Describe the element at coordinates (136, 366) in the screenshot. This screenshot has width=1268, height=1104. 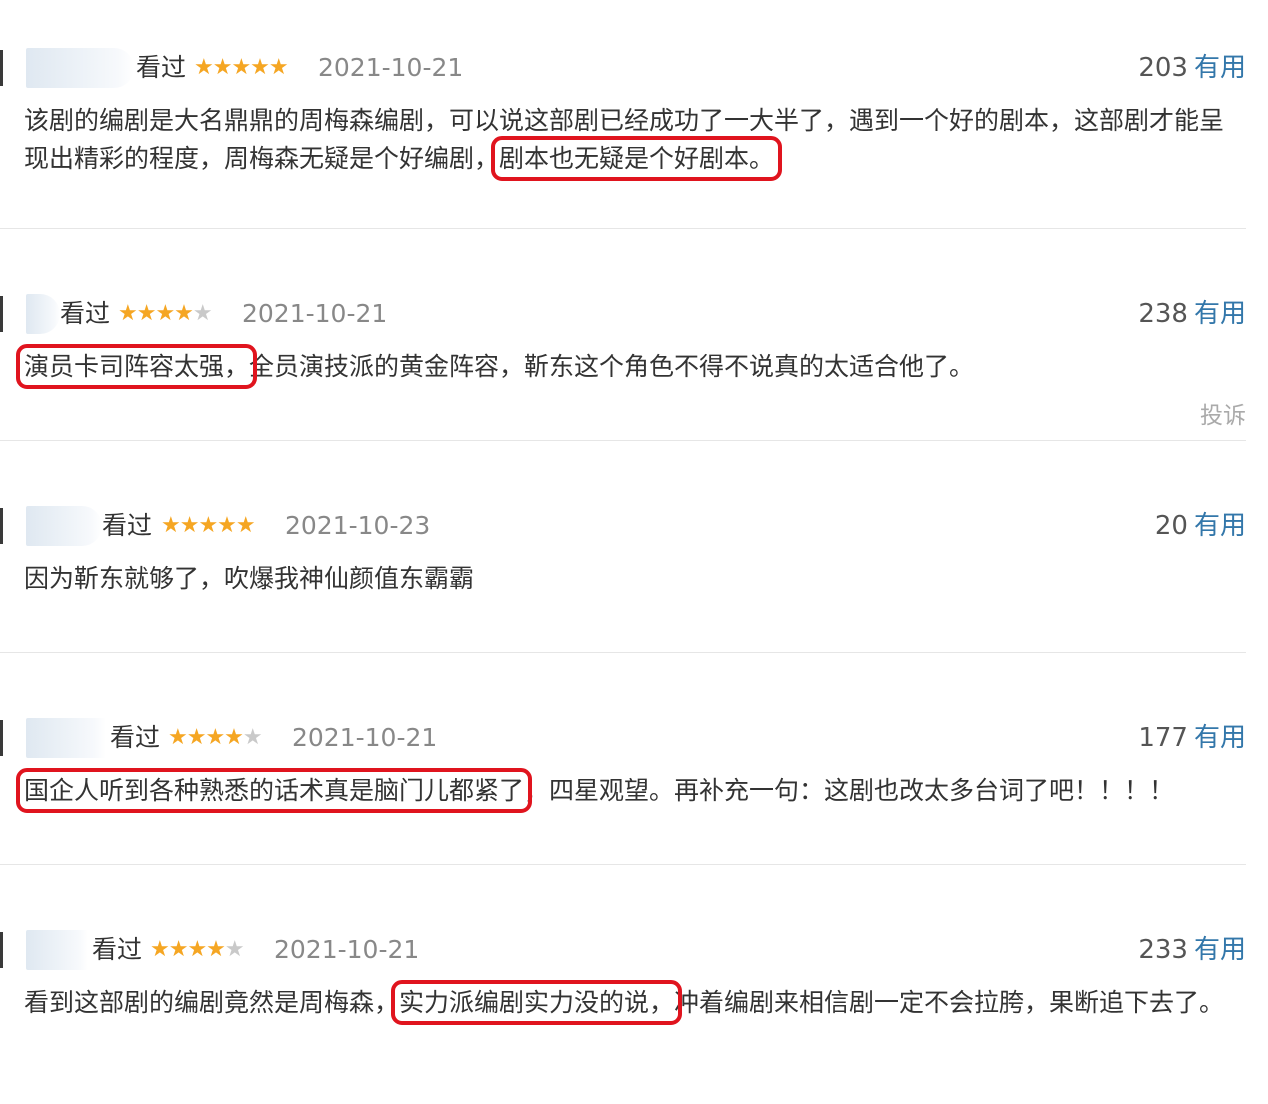
I see `highlighted-text: 演员卡司阵容太强，` at that location.